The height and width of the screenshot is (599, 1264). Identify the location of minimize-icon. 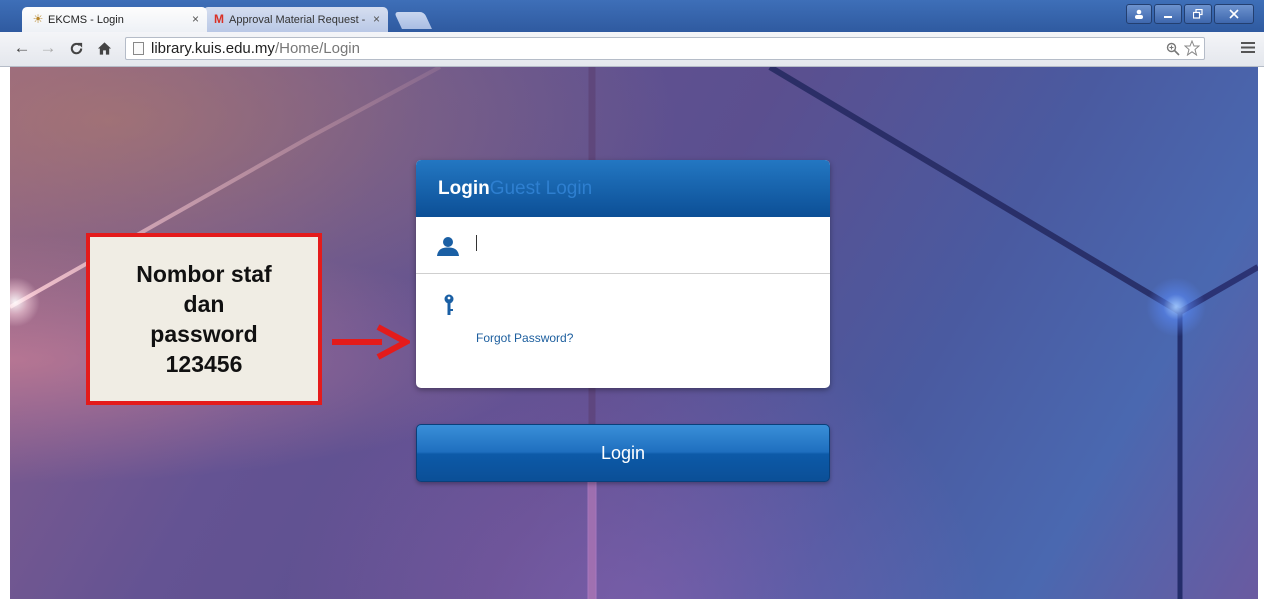
(1168, 14).